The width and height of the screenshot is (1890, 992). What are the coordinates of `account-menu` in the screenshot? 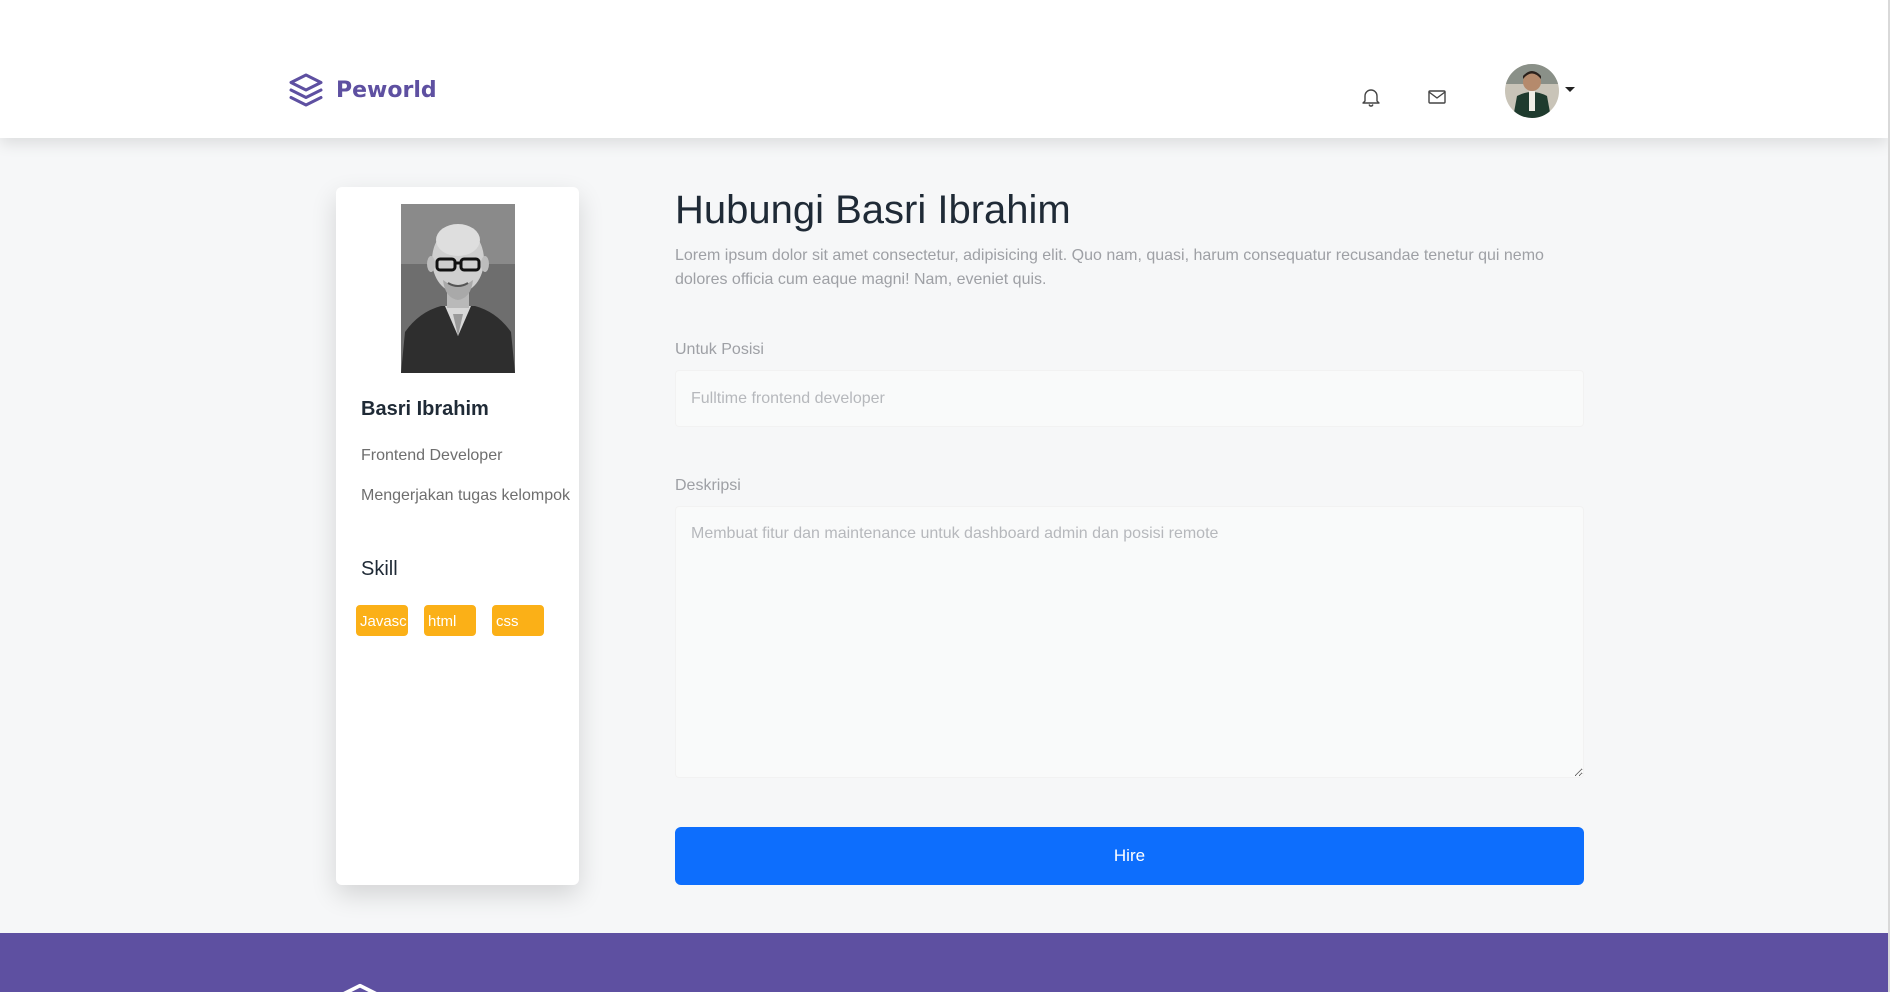 It's located at (1540, 91).